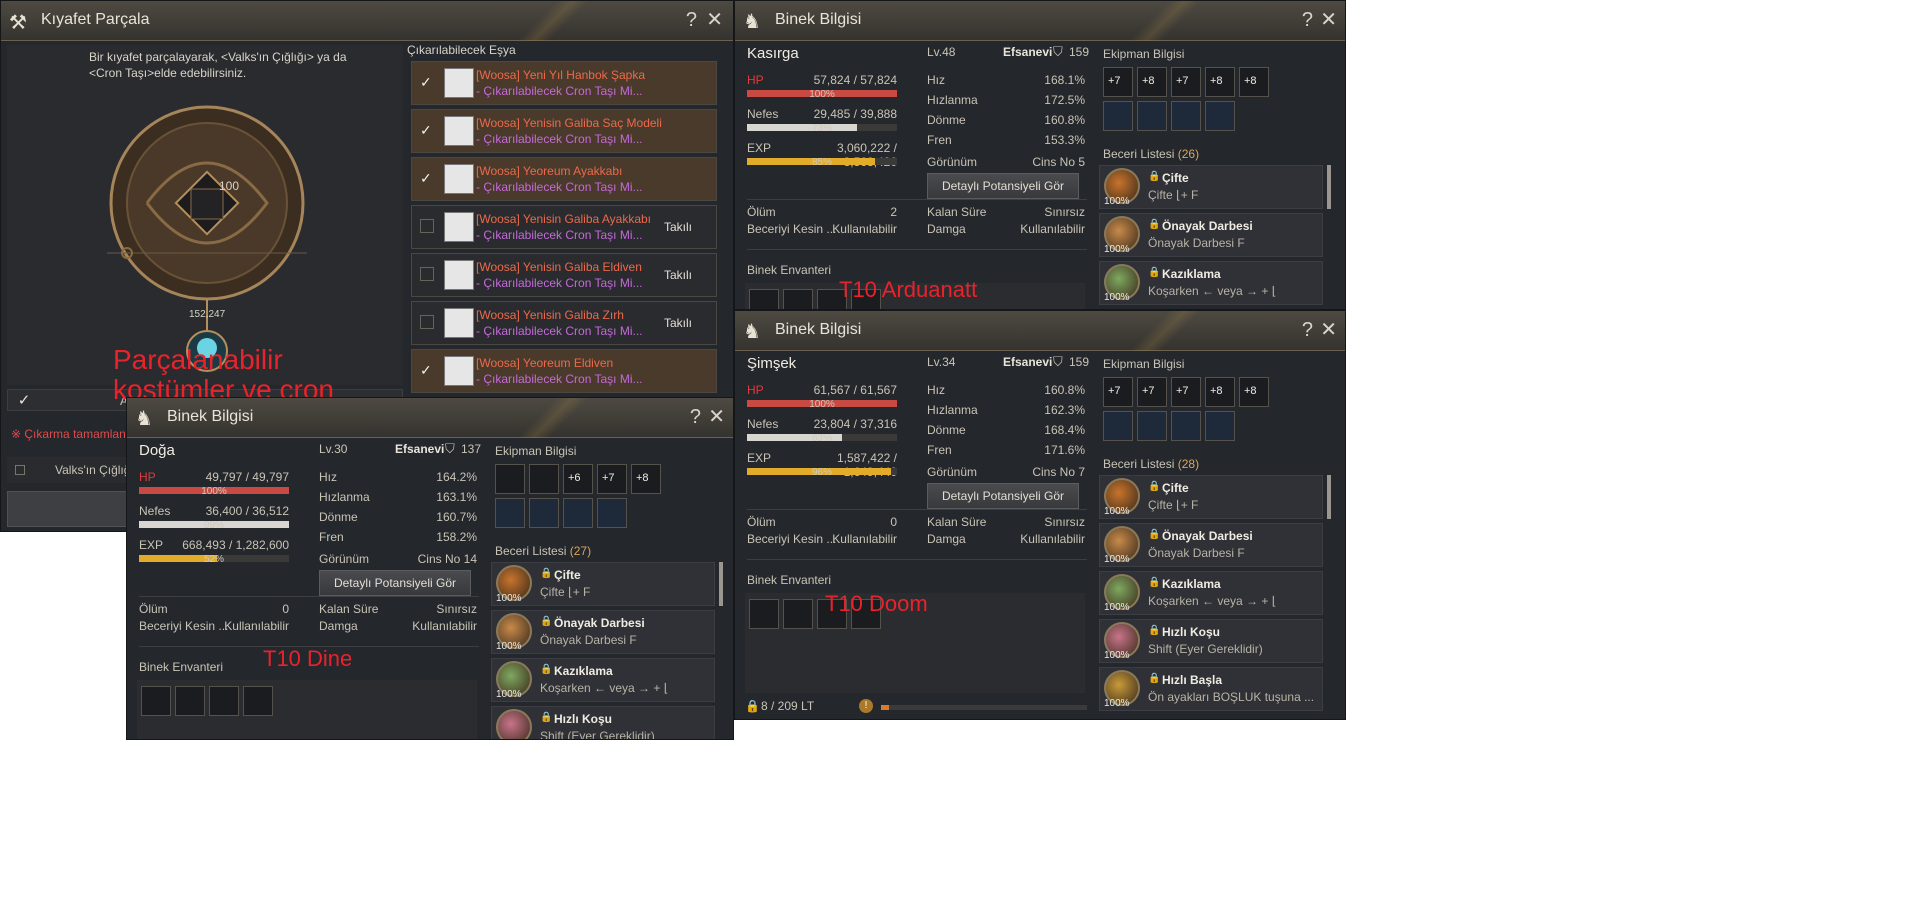 The image size is (1914, 903). Describe the element at coordinates (761, 212) in the screenshot. I see `death-label: Ölüm` at that location.